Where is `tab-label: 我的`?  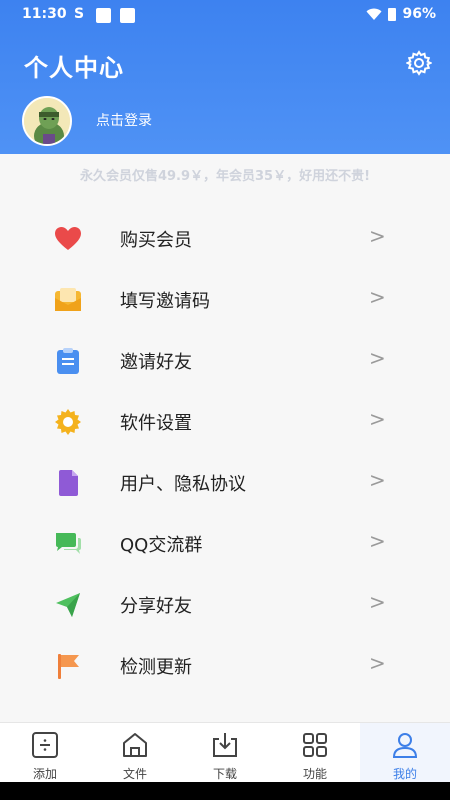
tab-label: 我的 is located at coordinates (404, 774).